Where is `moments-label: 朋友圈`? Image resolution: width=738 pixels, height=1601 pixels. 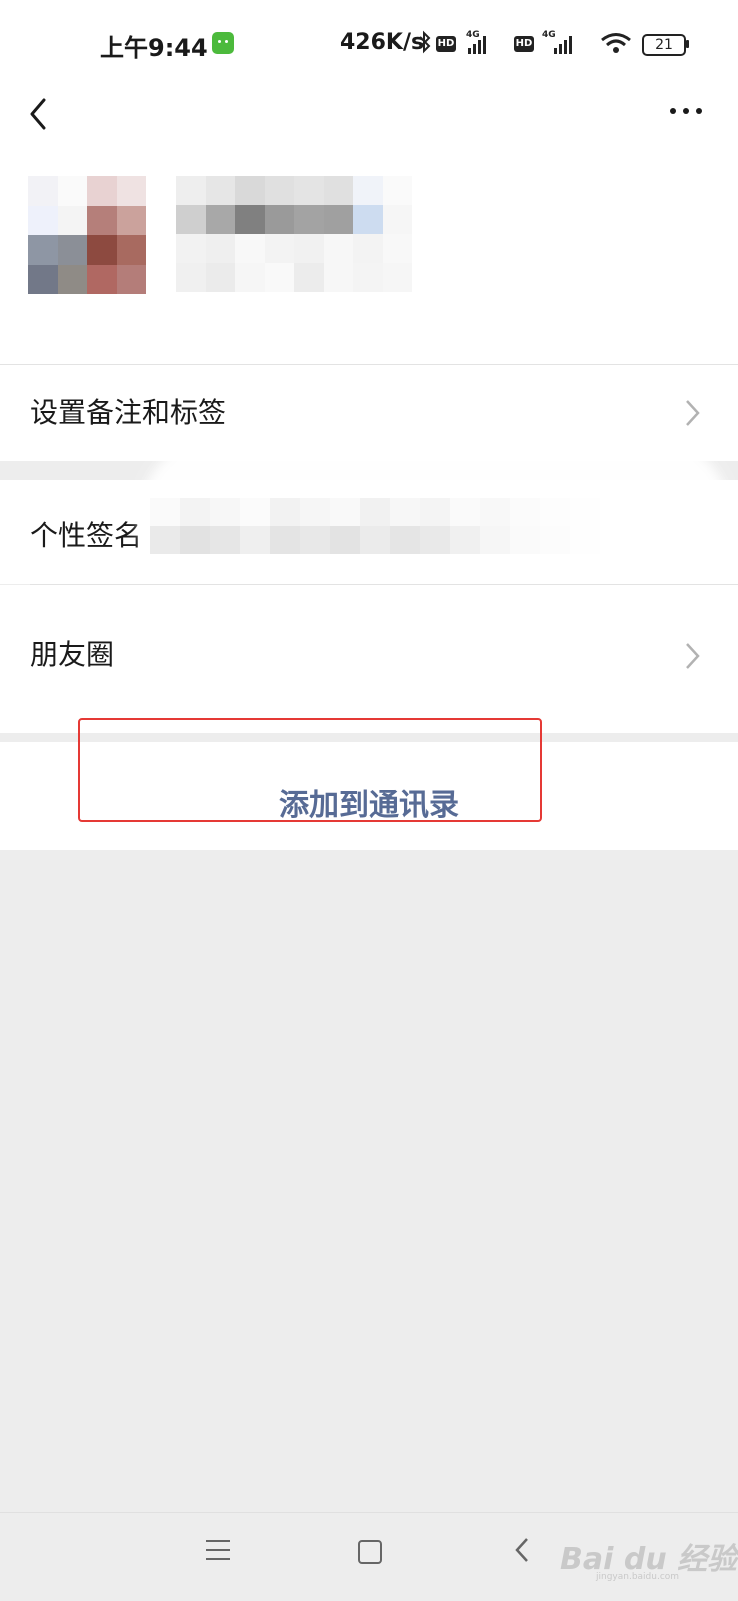 moments-label: 朋友圈 is located at coordinates (72, 654).